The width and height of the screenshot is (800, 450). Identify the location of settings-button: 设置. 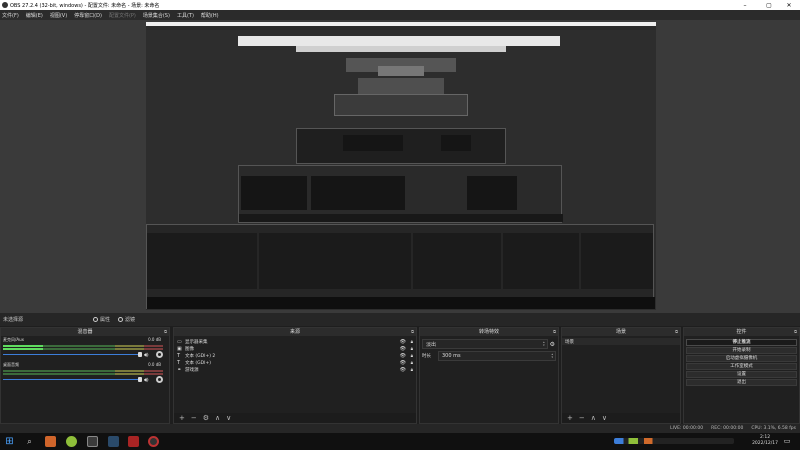
(741, 374).